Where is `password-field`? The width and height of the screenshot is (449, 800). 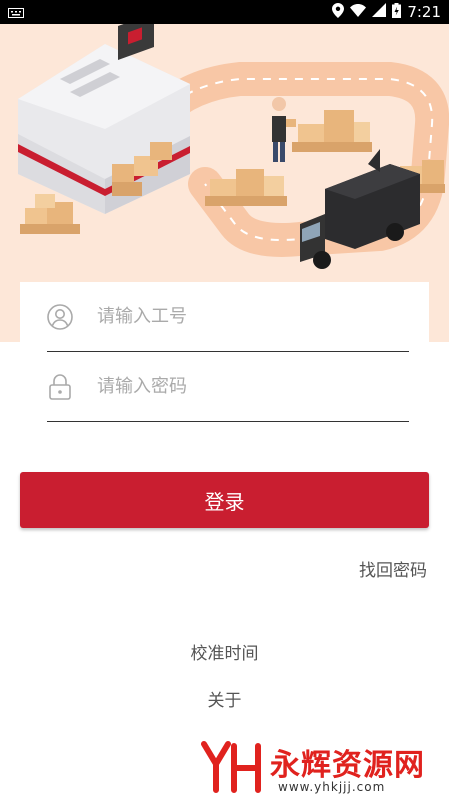
password-field is located at coordinates (228, 387).